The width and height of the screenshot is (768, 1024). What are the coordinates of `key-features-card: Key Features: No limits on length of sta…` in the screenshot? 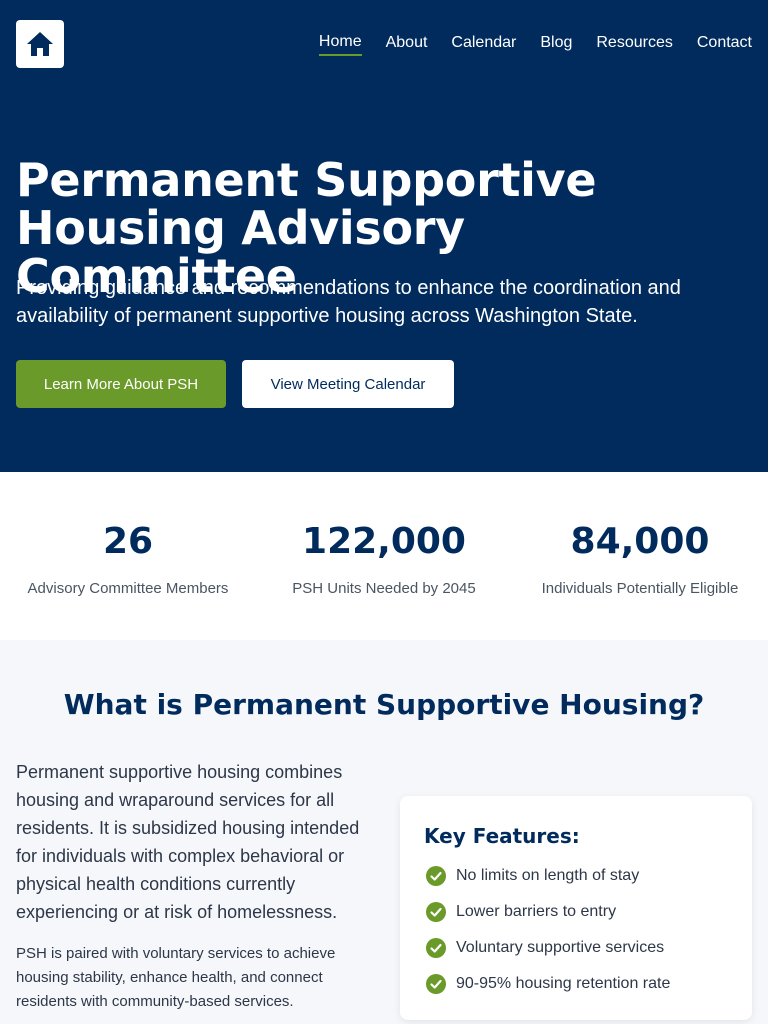 It's located at (576, 908).